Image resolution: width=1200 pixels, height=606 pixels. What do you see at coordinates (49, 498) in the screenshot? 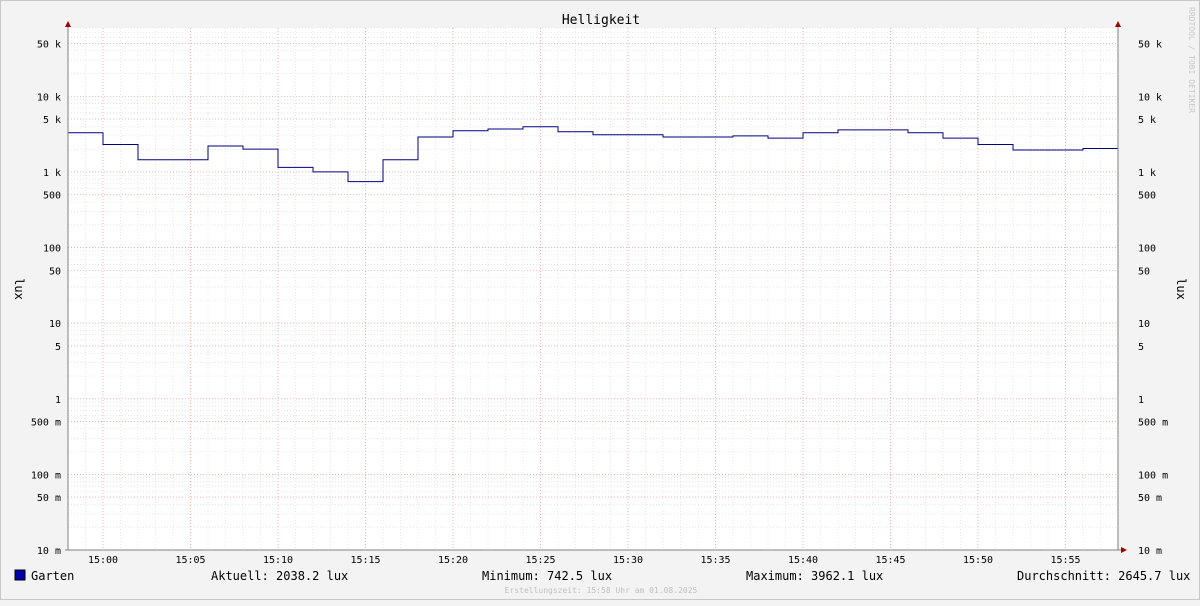
I see `y-tick-label: 50 m` at bounding box center [49, 498].